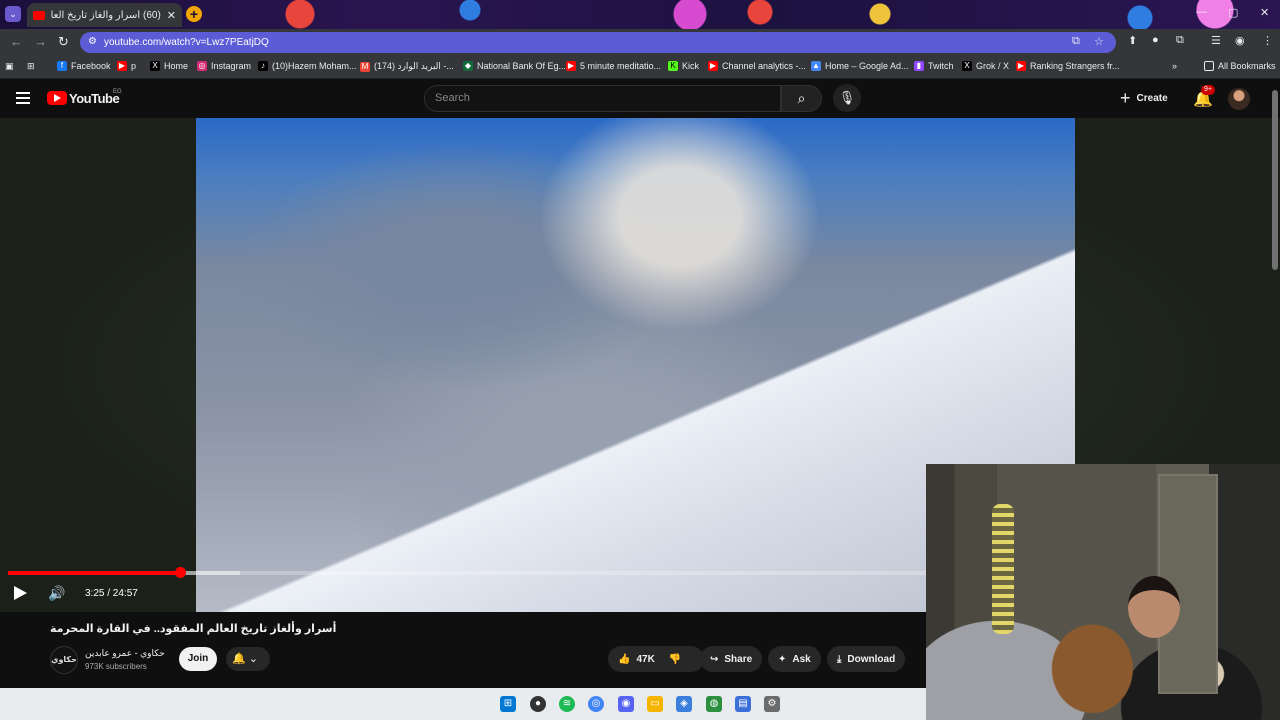 This screenshot has width=1280, height=720. Describe the element at coordinates (714, 659) in the screenshot. I see `share-icon: ↪` at that location.